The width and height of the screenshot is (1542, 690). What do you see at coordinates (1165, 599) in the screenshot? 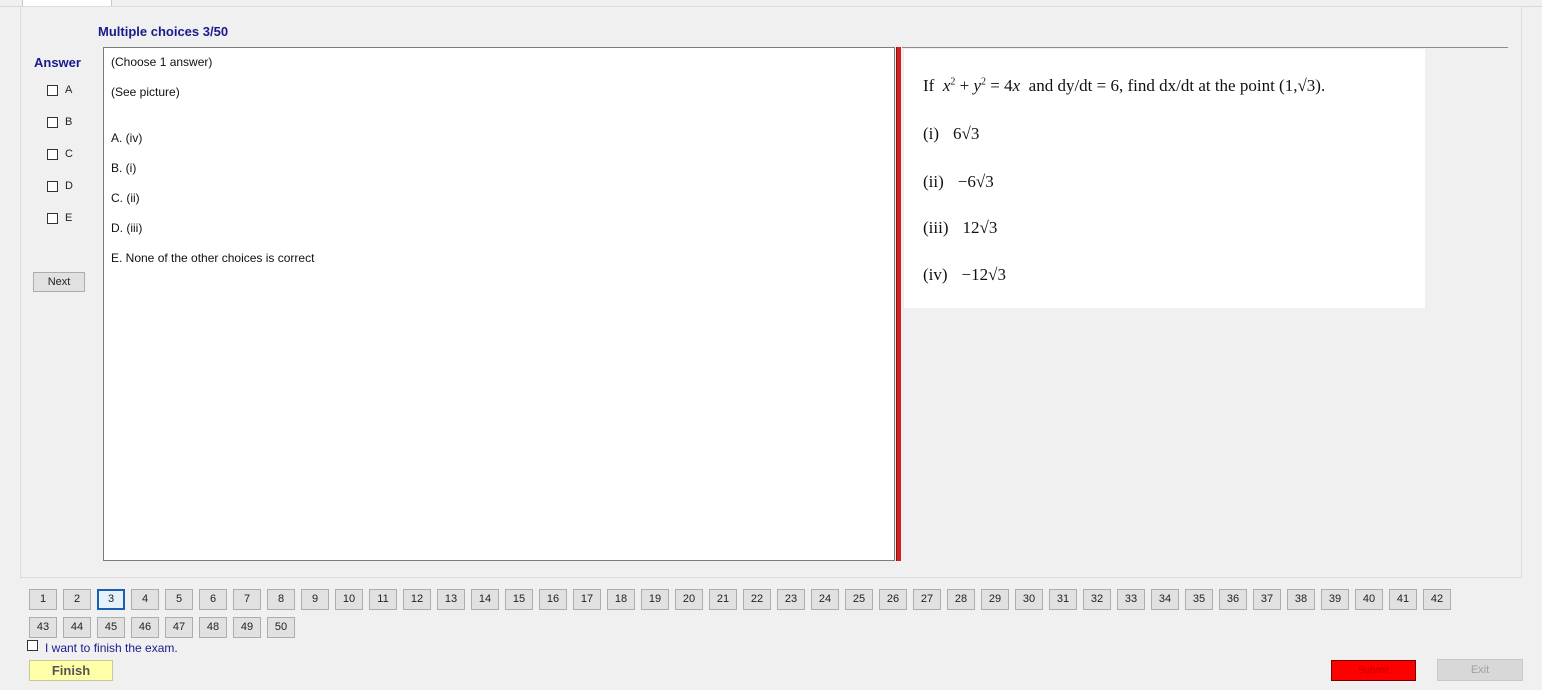
I see `question-nav-button-34: 34` at bounding box center [1165, 599].